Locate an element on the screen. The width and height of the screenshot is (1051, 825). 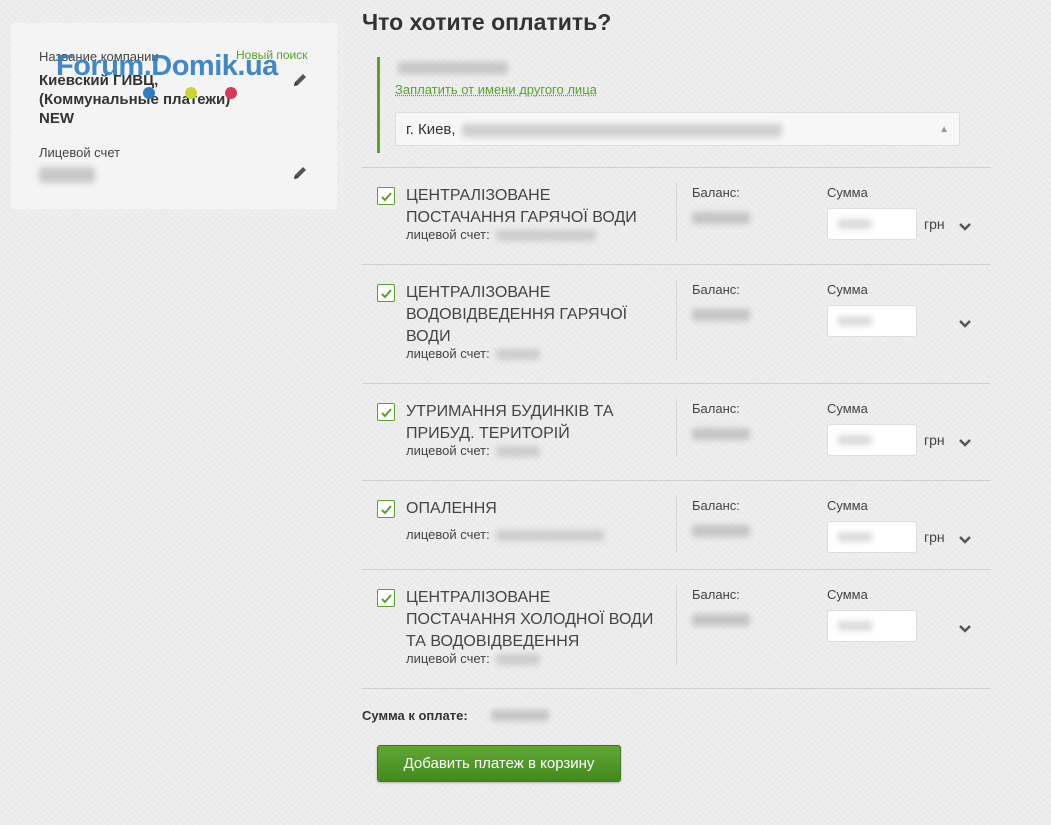
service-name: ОПАЛЕННЯ is located at coordinates (451, 508).